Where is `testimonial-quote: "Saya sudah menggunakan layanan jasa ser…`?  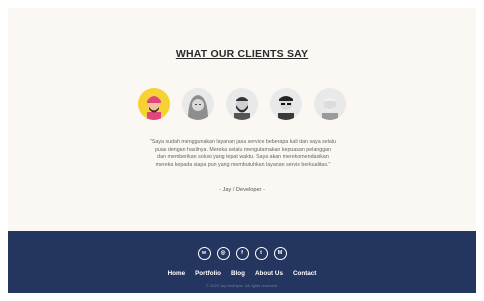
testimonial-quote: "Saya sudah menggunakan layanan jasa ser… is located at coordinates (243, 153).